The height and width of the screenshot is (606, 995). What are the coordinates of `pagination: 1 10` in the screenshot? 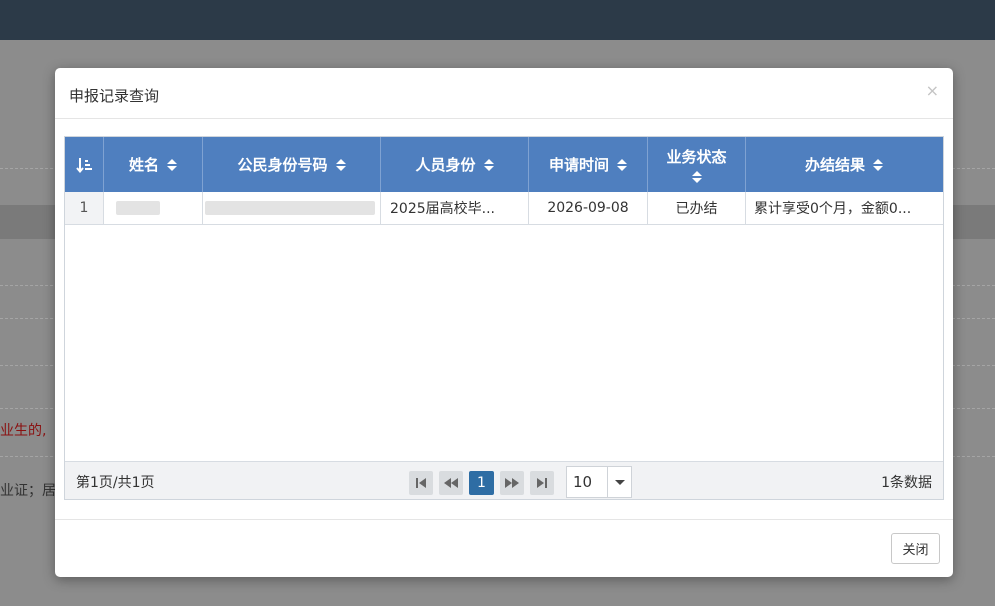 It's located at (520, 482).